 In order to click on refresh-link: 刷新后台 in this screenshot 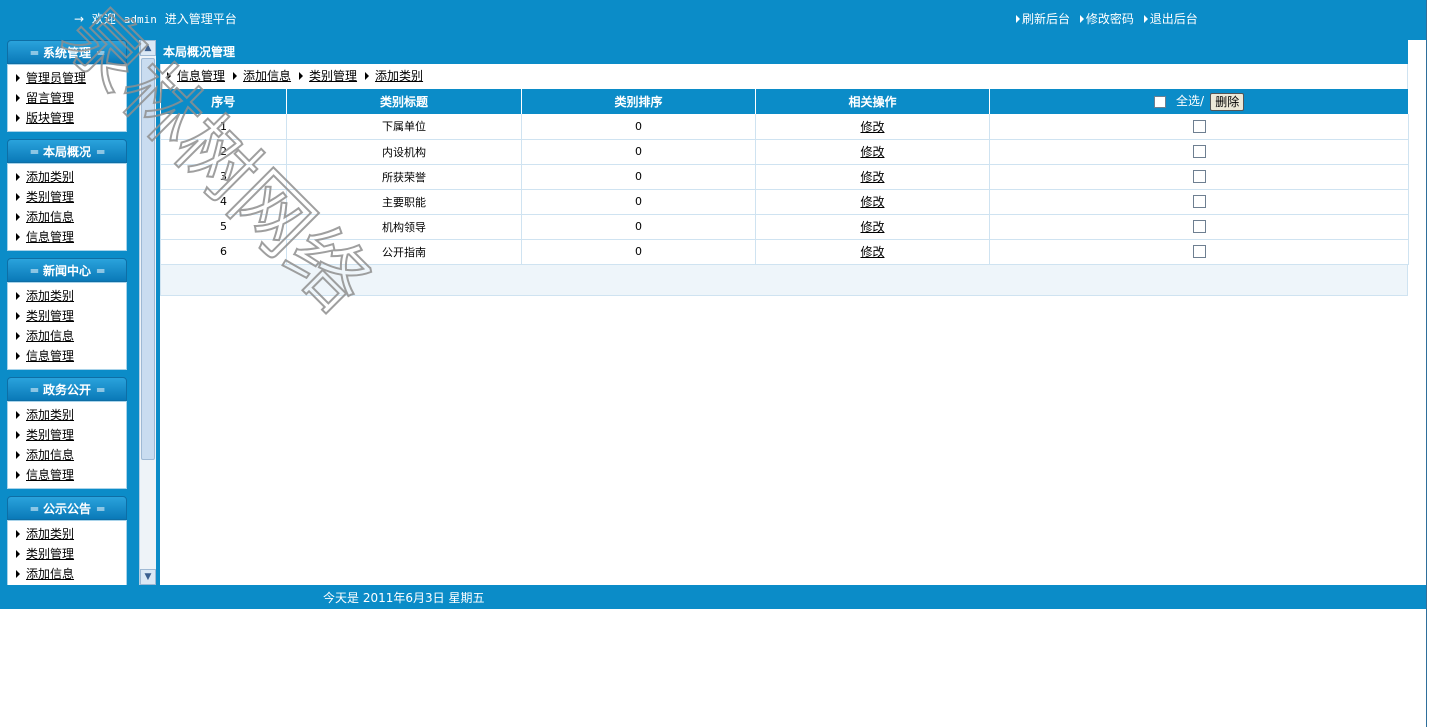, I will do `click(1046, 19)`.